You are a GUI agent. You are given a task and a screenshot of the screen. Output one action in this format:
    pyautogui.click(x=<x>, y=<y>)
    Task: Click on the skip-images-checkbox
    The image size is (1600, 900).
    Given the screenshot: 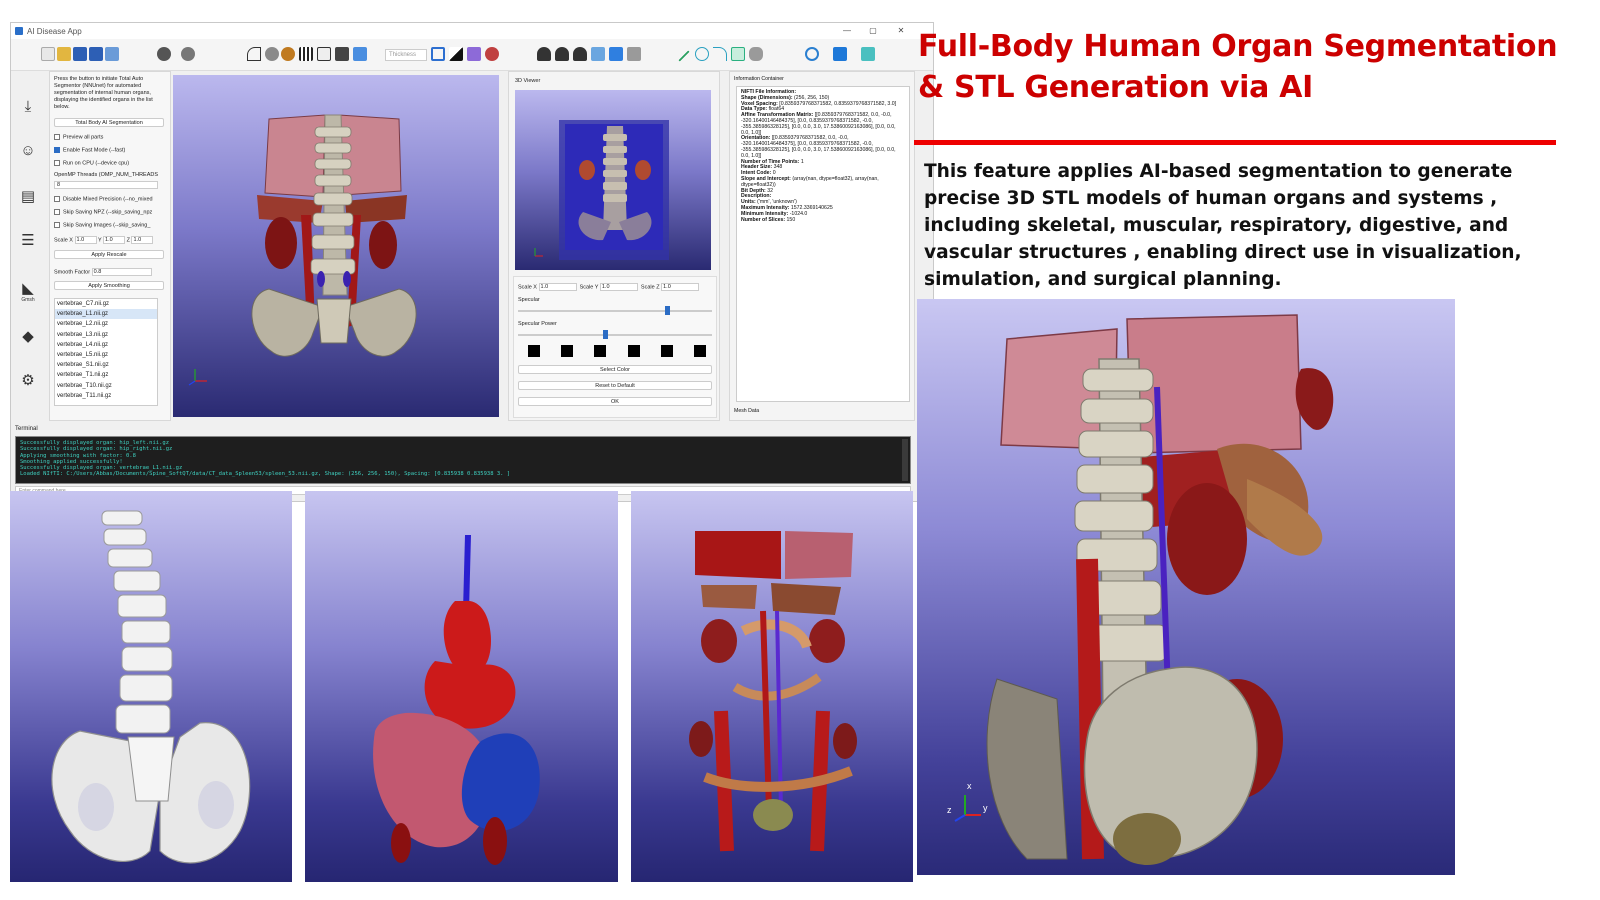 What is the action you would take?
    pyautogui.click(x=57, y=225)
    